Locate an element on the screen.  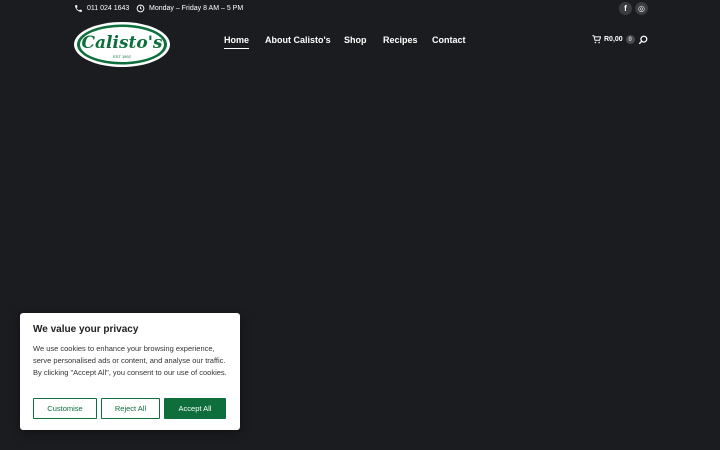
customise-button: Customise is located at coordinates (65, 408).